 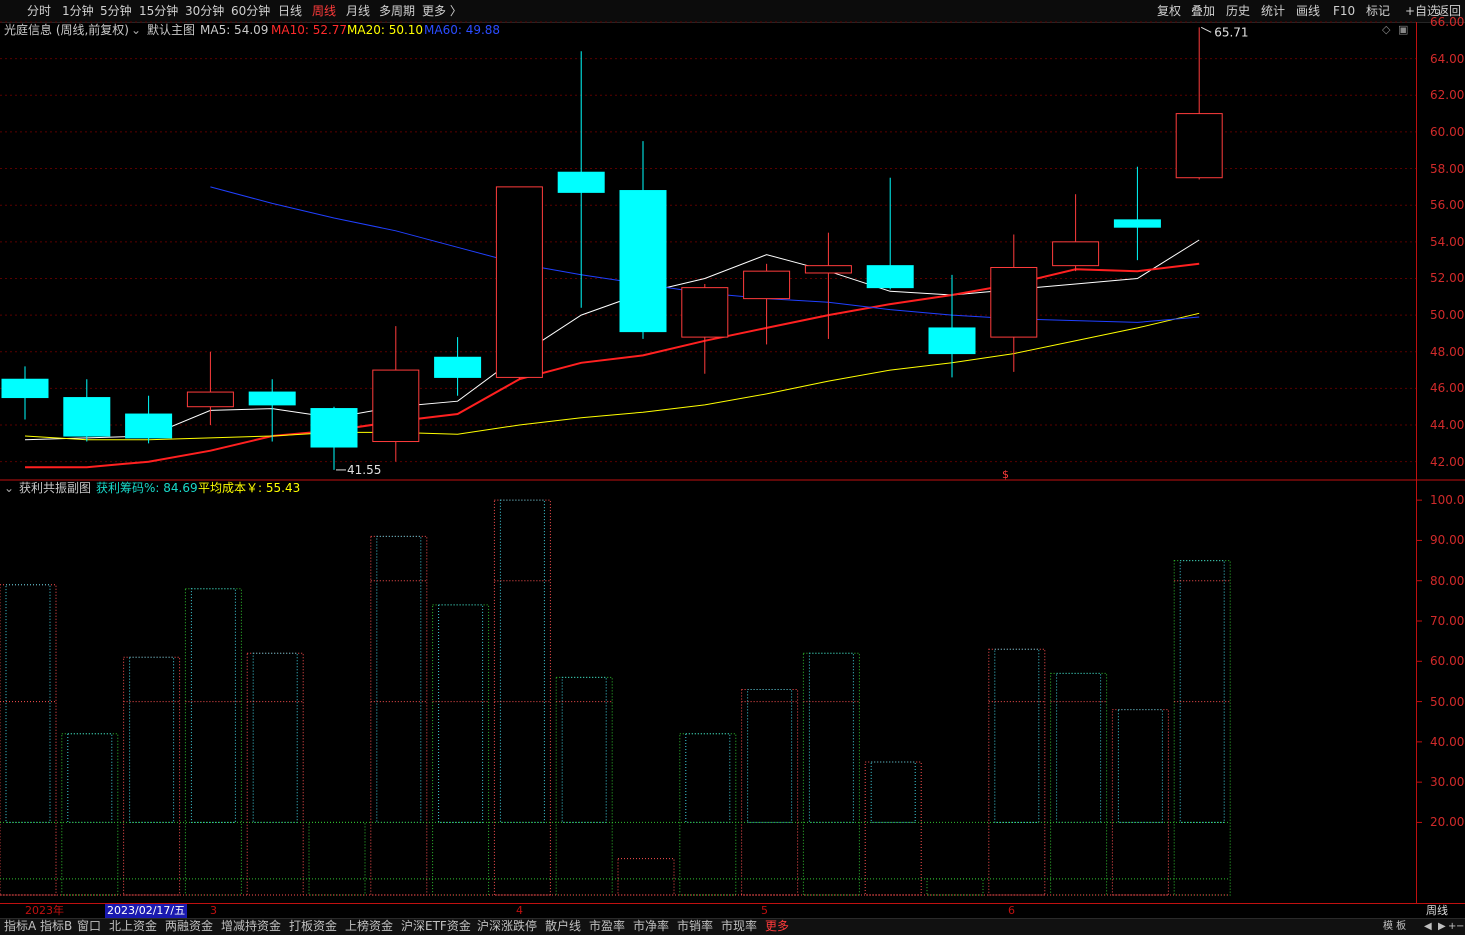 I want to click on bottom-tab-12: 市净率, so click(x=651, y=926).